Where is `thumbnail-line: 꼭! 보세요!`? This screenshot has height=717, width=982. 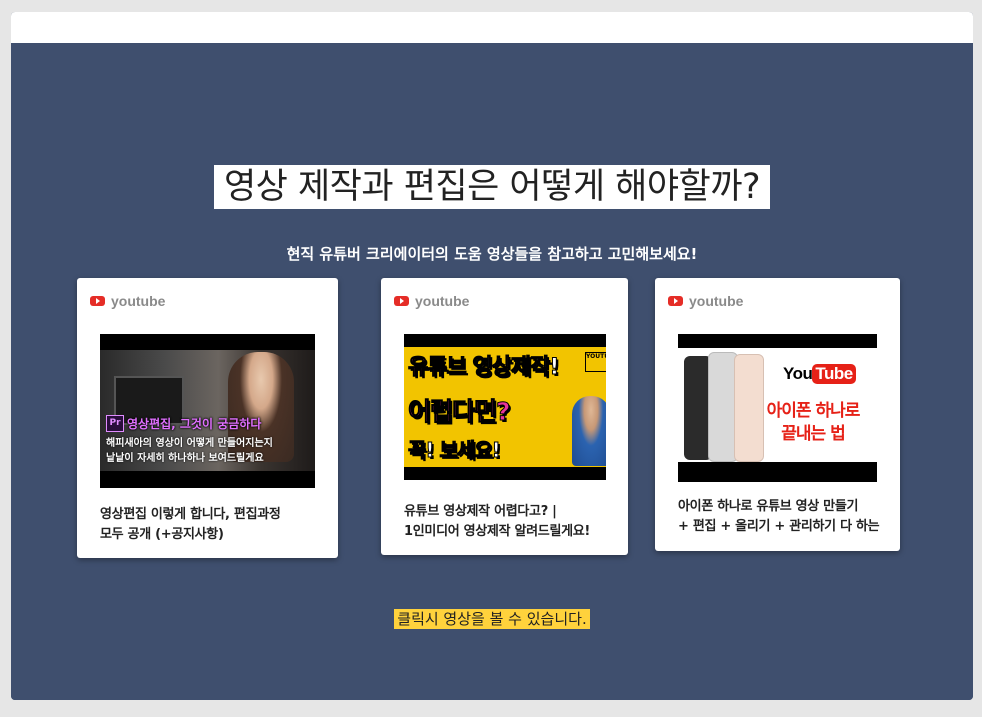 thumbnail-line: 꼭! 보세요! is located at coordinates (455, 450).